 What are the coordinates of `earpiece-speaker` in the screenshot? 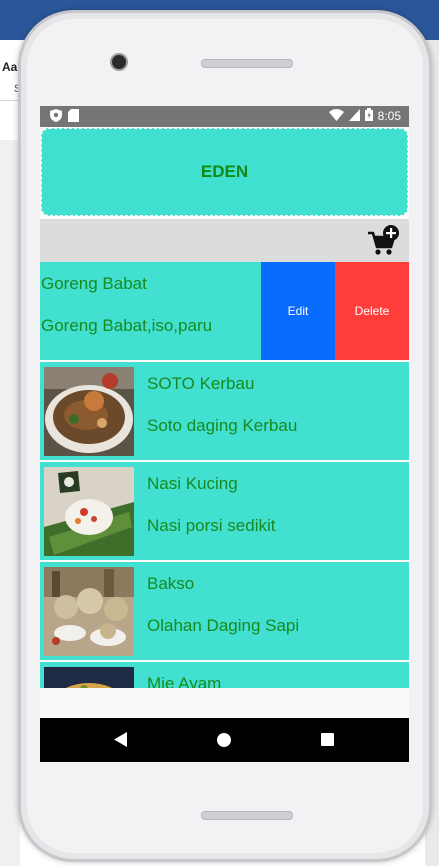 It's located at (247, 63).